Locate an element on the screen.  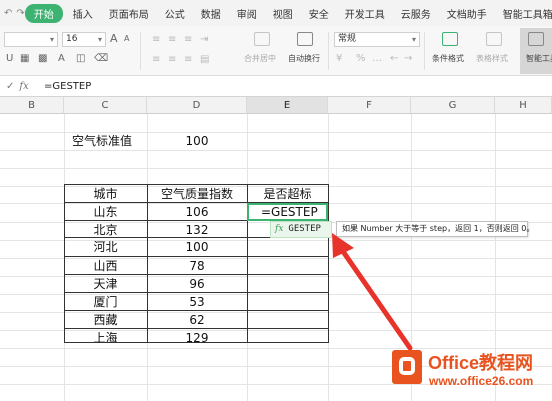
watermark-brand: Office教程网 is located at coordinates (481, 363).